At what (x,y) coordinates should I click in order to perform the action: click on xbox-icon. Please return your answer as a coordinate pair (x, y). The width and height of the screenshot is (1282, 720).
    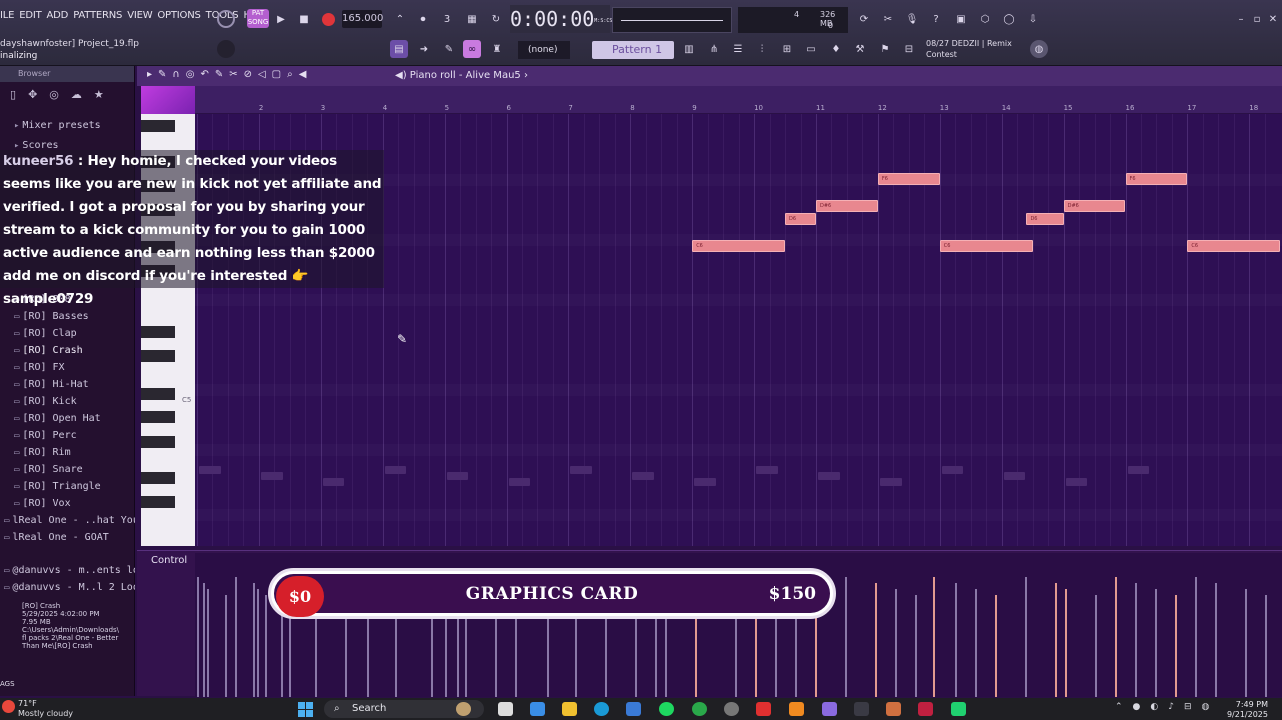
    Looking at the image, I should click on (699, 709).